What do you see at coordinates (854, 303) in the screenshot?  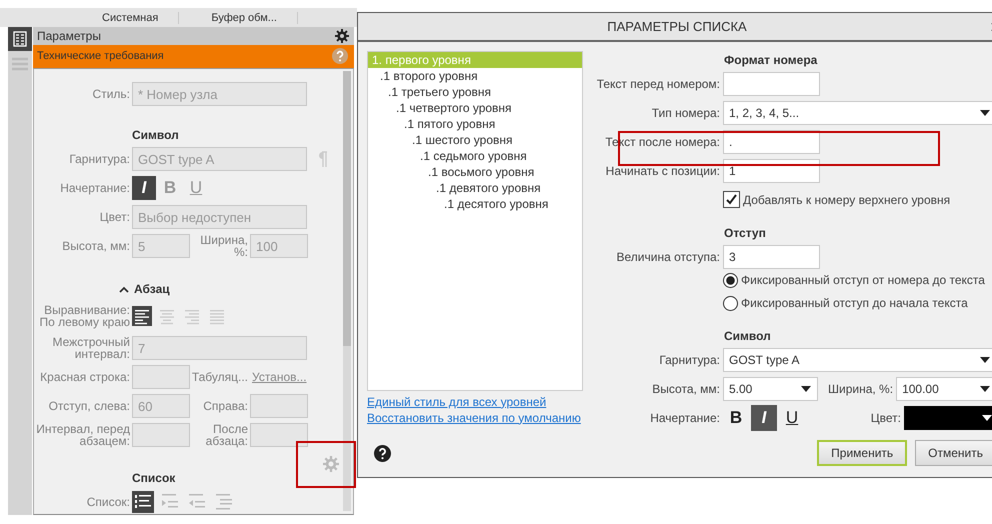 I see `radio-label: Фиксированный отступ до начала текста` at bounding box center [854, 303].